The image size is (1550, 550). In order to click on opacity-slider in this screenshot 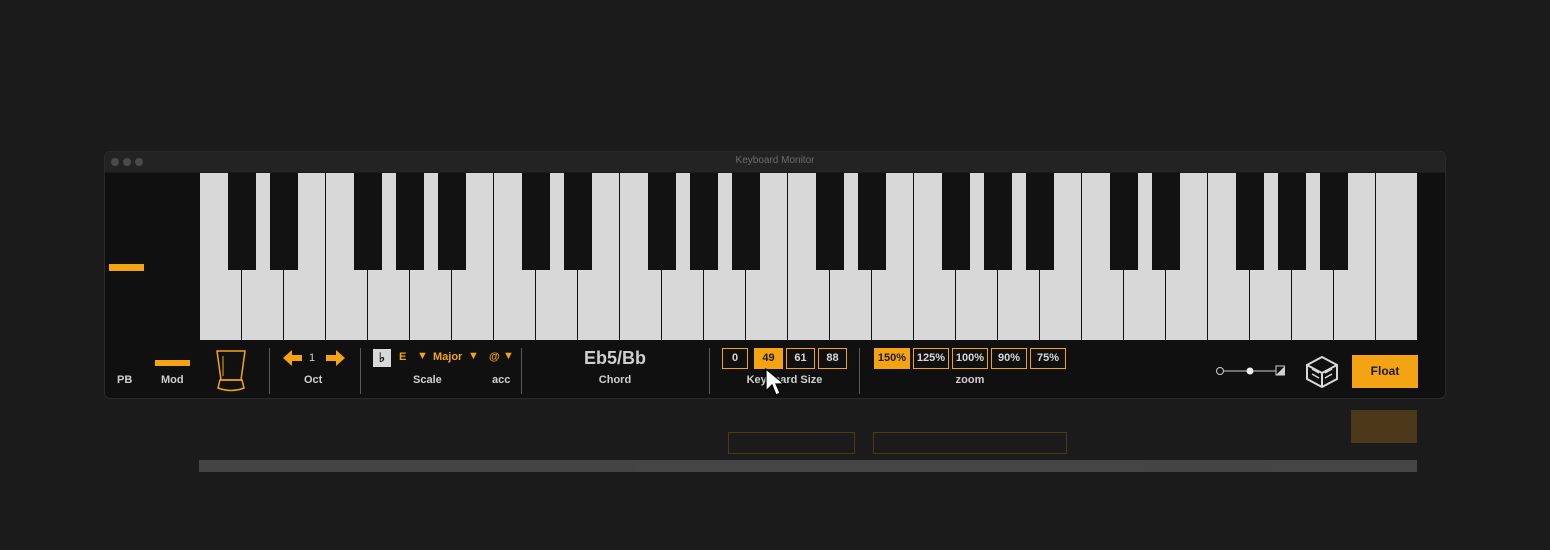, I will do `click(1250, 371)`.